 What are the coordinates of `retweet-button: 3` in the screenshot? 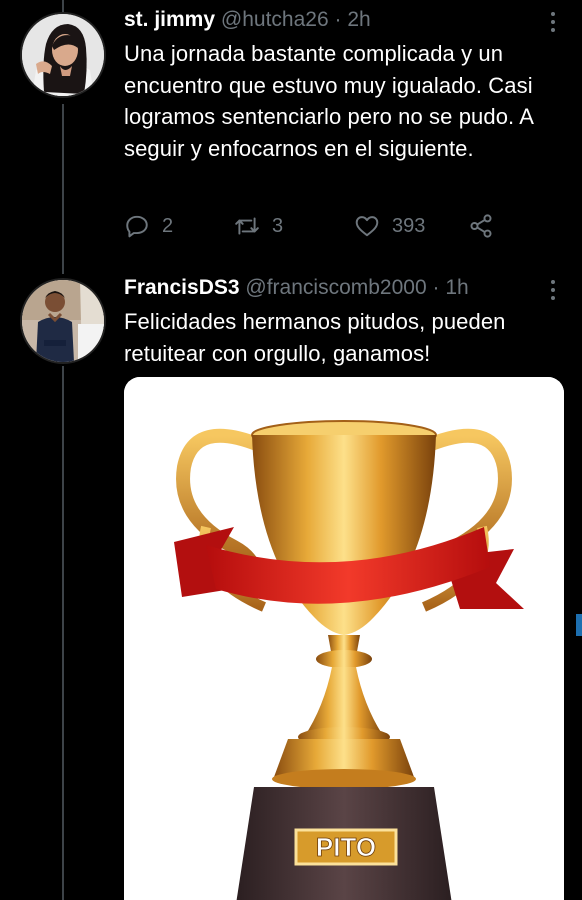 It's located at (258, 226).